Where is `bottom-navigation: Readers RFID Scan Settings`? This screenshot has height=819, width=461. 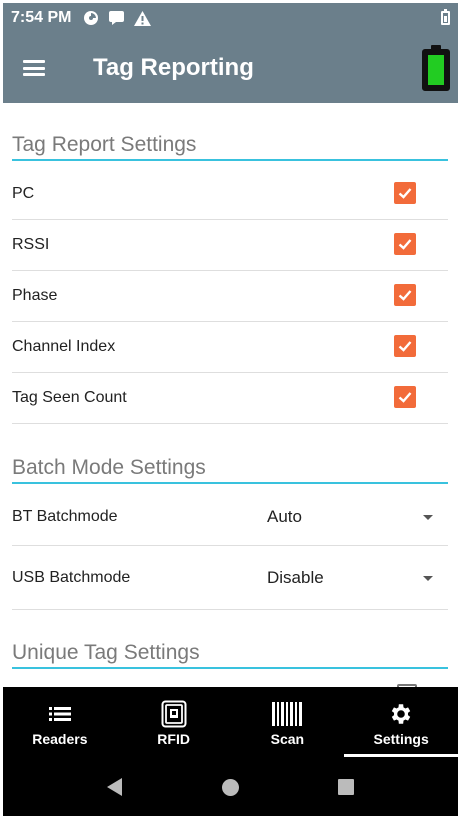
bottom-navigation: Readers RFID Scan Settings is located at coordinates (230, 722).